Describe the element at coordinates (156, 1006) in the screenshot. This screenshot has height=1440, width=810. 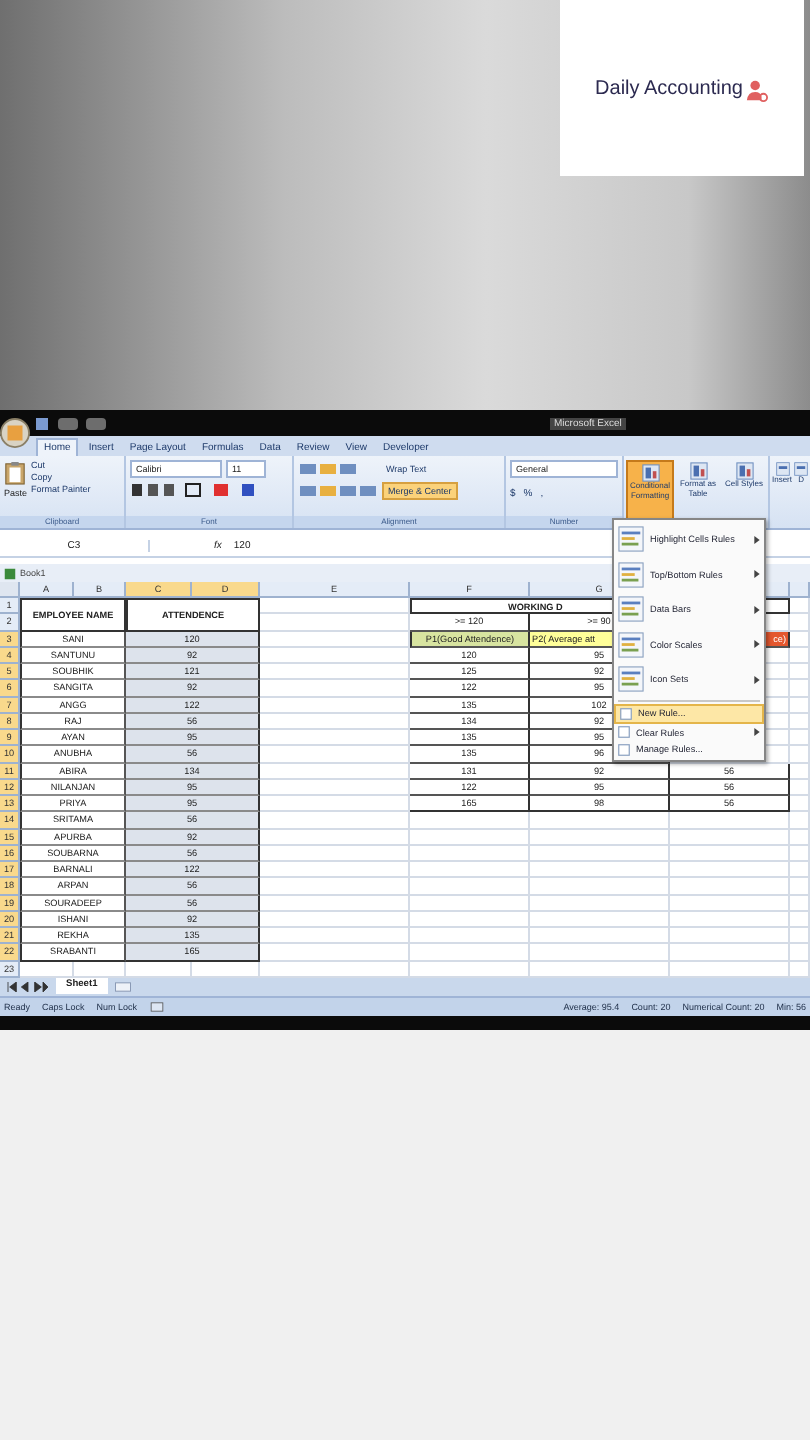
I see `macro-record-icon` at that location.